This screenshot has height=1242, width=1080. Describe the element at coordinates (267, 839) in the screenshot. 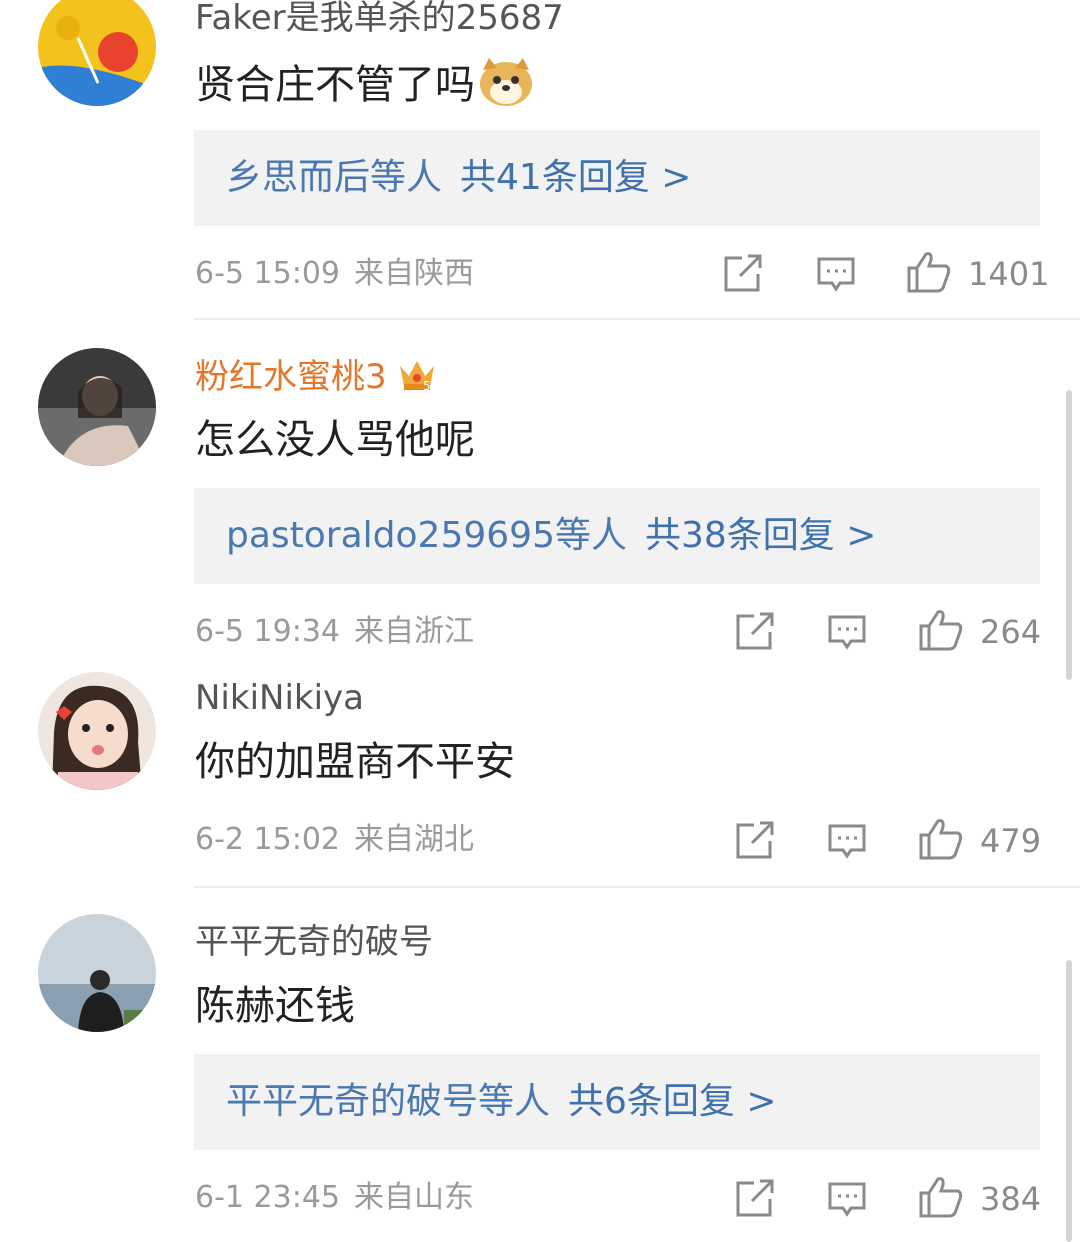

I see `comment-date: 6-2 15:02` at that location.